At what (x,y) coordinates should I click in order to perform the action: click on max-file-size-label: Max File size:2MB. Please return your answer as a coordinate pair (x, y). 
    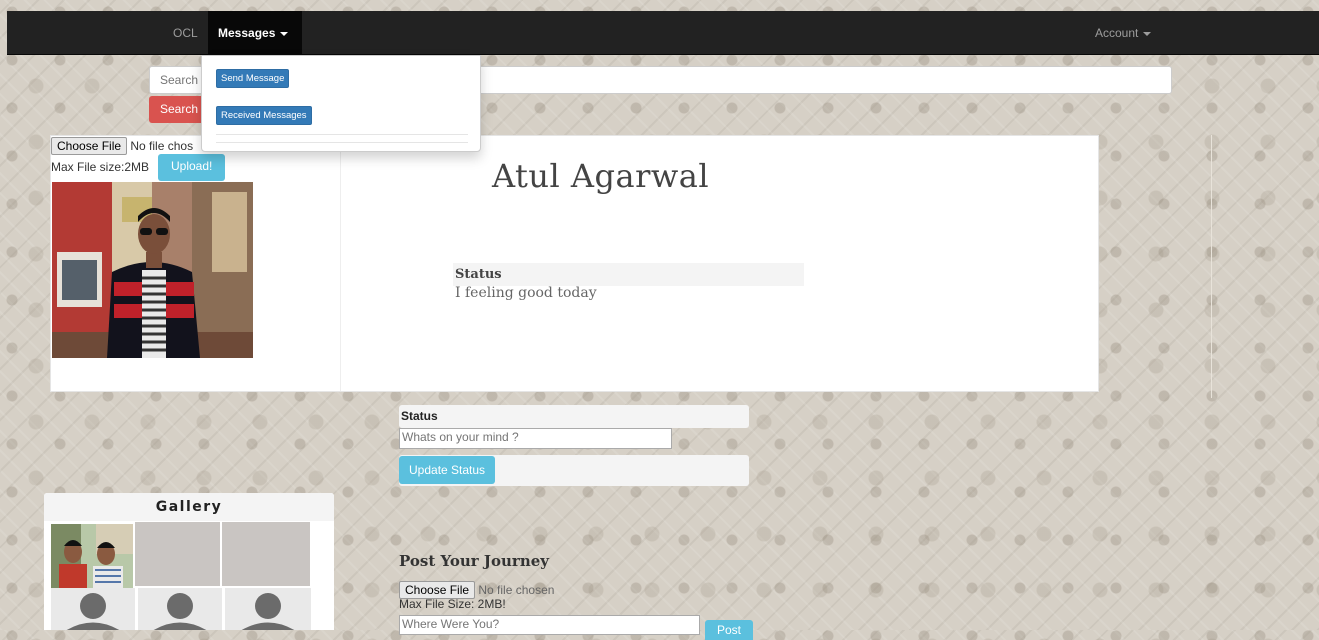
    Looking at the image, I should click on (100, 167).